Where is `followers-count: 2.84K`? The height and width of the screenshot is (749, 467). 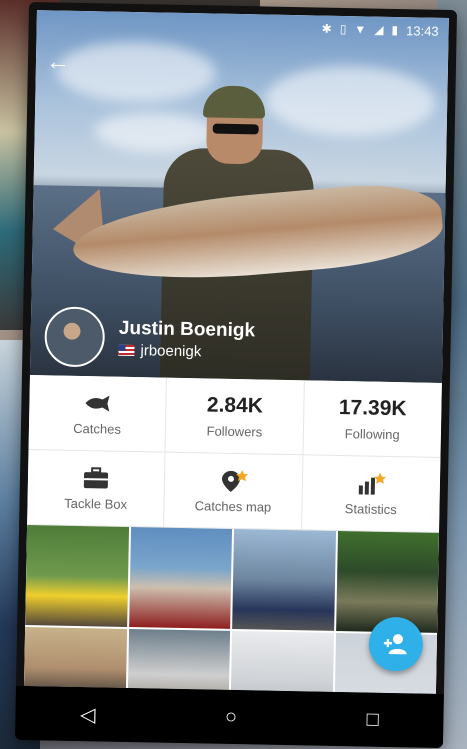
followers-count: 2.84K is located at coordinates (235, 405).